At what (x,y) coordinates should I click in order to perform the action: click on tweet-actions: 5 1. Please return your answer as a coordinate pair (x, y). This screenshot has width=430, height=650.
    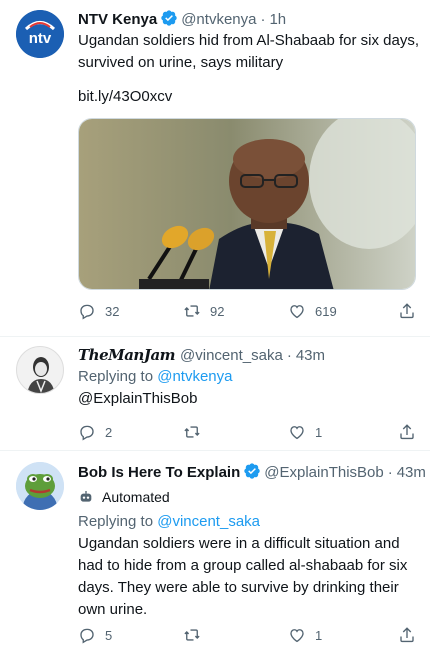
    Looking at the image, I should click on (248, 635).